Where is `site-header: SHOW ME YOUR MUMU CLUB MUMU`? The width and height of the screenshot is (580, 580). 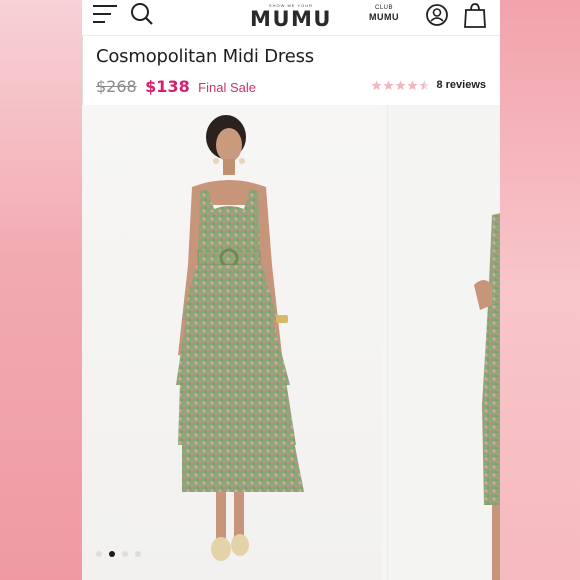 site-header: SHOW ME YOUR MUMU CLUB MUMU is located at coordinates (291, 18).